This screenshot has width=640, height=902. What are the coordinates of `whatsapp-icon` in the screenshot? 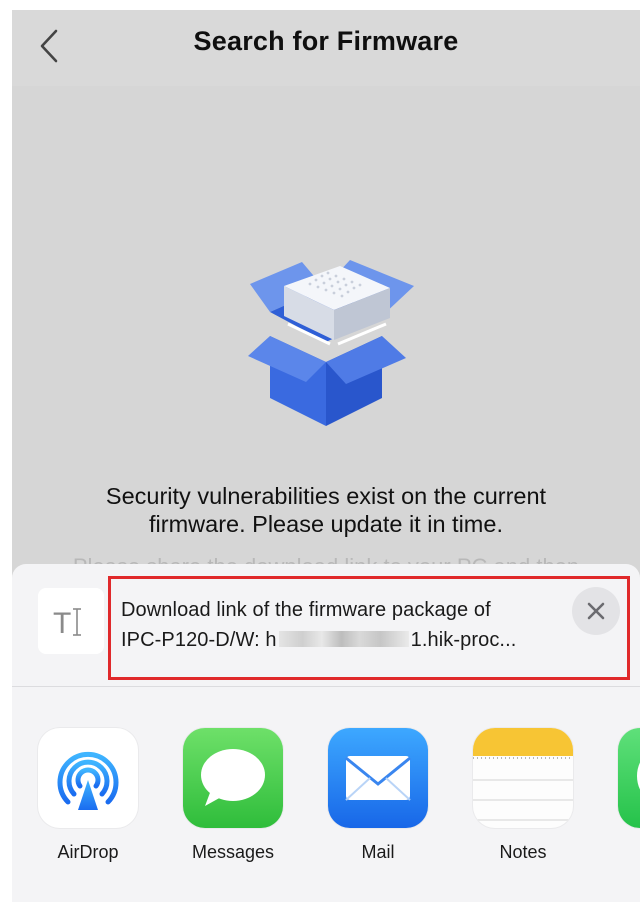 It's located at (629, 778).